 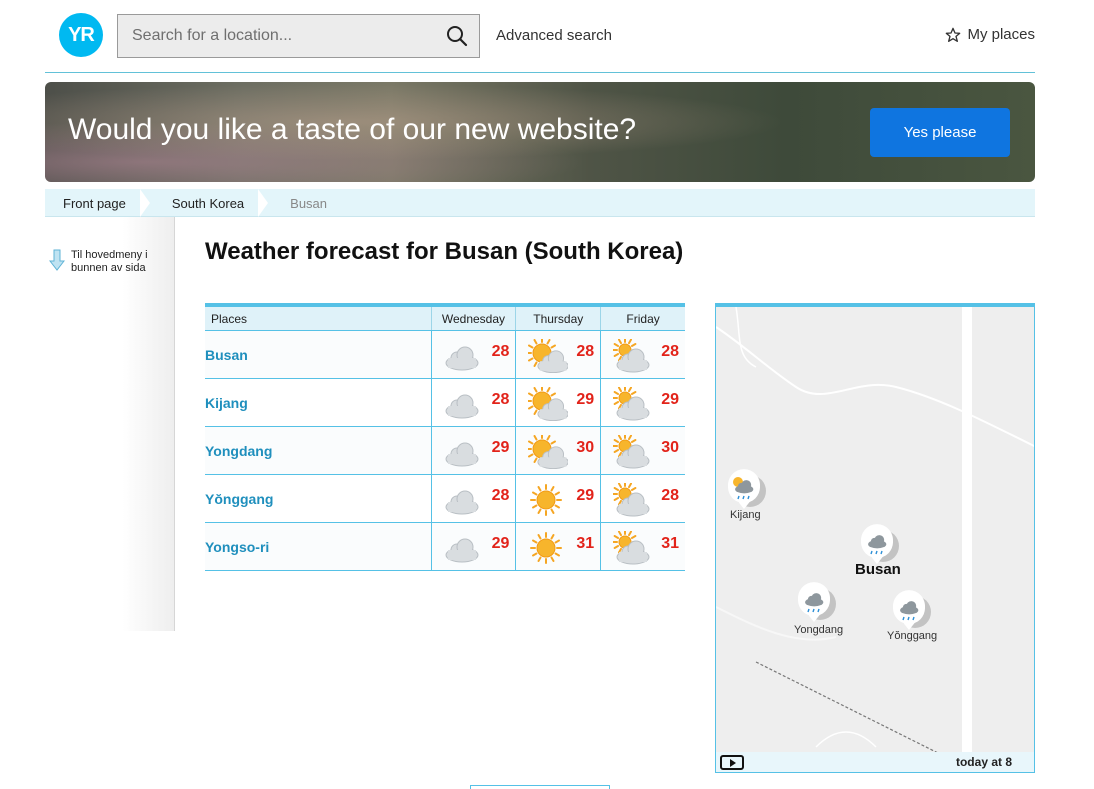 I want to click on forecast-cell-thursday: 31, so click(x=557, y=546).